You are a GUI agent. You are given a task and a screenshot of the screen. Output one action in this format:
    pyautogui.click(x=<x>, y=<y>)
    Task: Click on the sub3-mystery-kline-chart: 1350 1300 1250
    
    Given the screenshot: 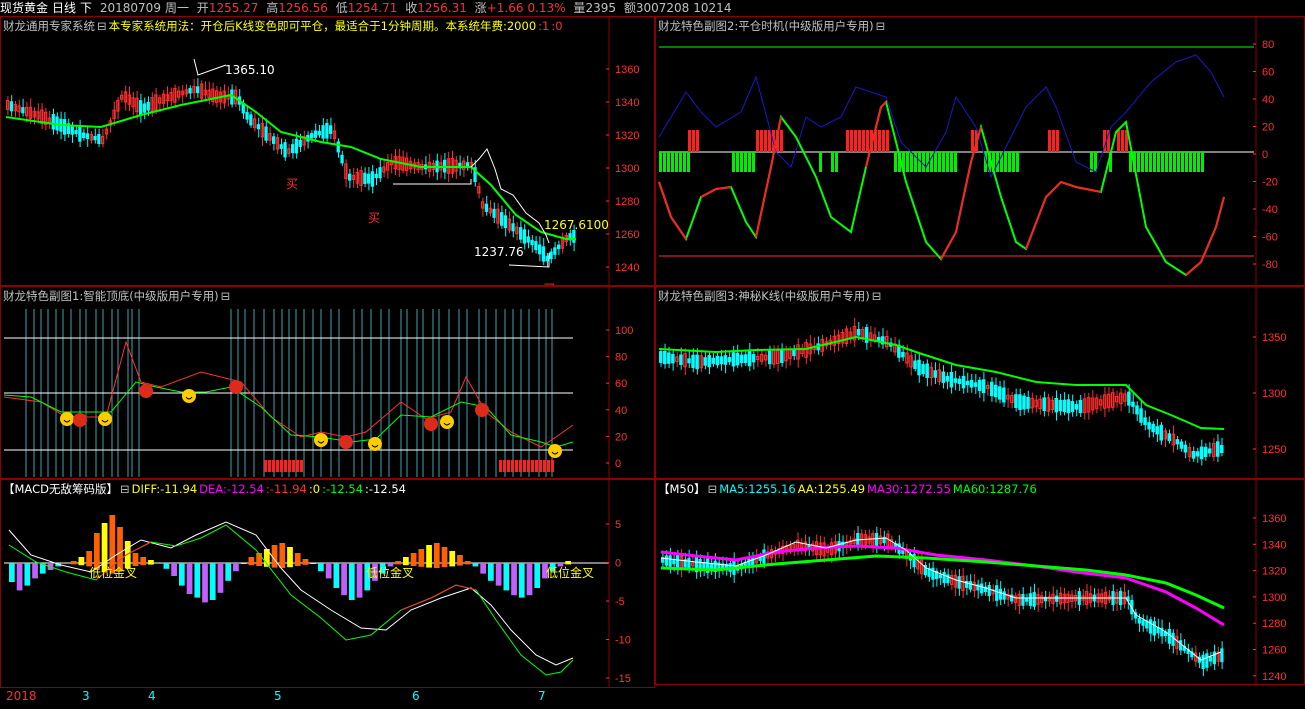 What is the action you would take?
    pyautogui.click(x=980, y=383)
    